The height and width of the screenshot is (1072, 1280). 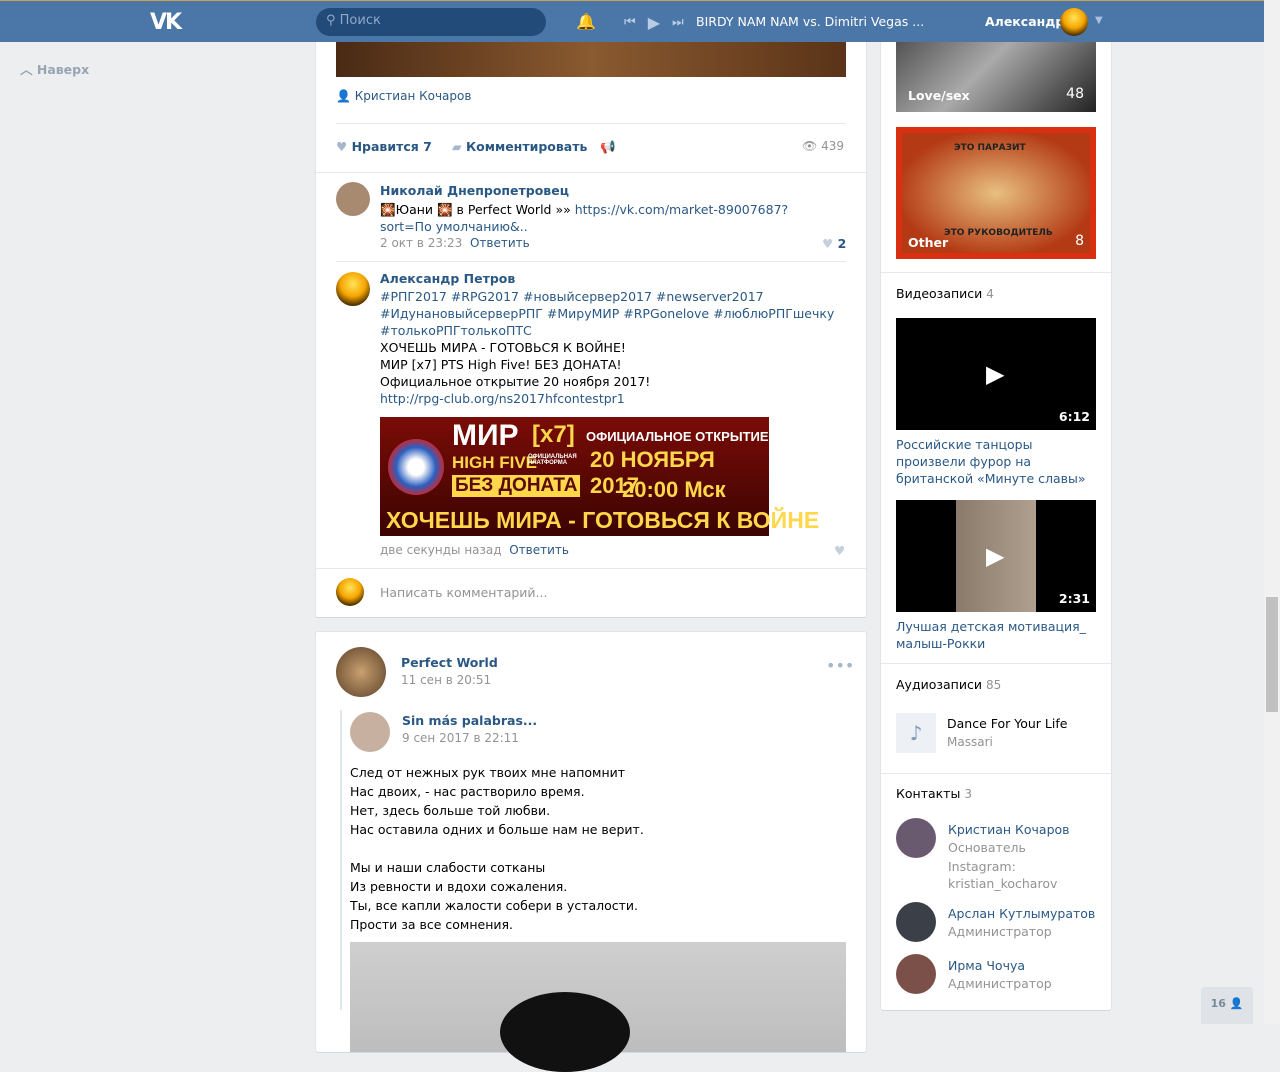 I want to click on comment-author: Александр Петров, so click(x=447, y=278).